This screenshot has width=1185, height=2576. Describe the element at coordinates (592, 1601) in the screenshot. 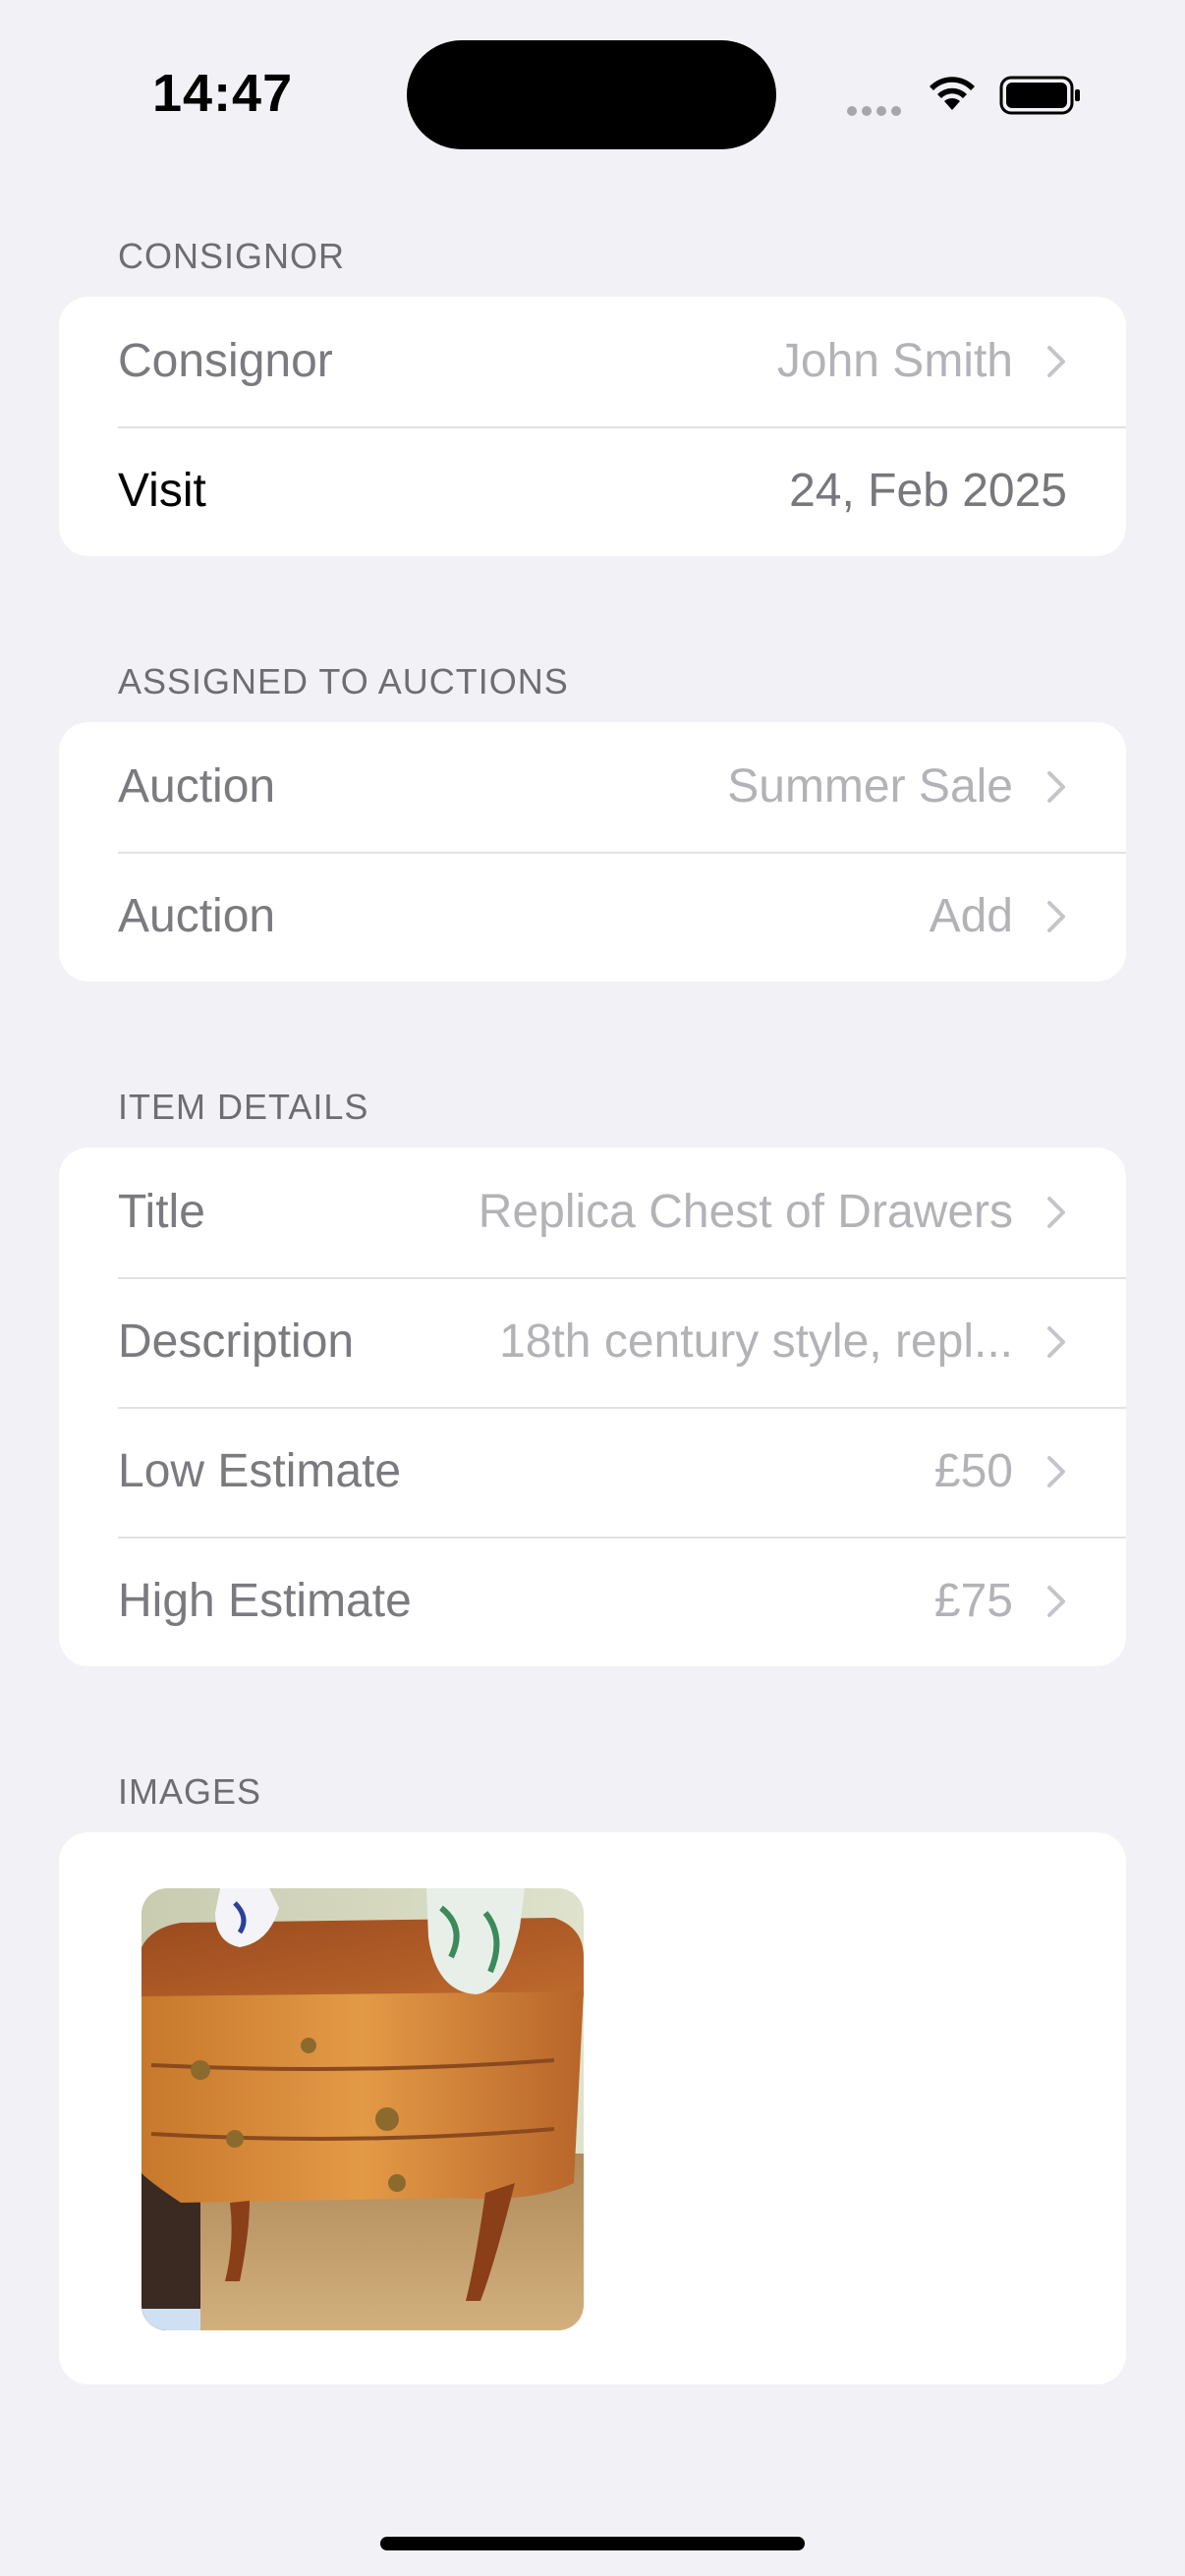

I see `high-estimate-row: High Estimate £75` at that location.